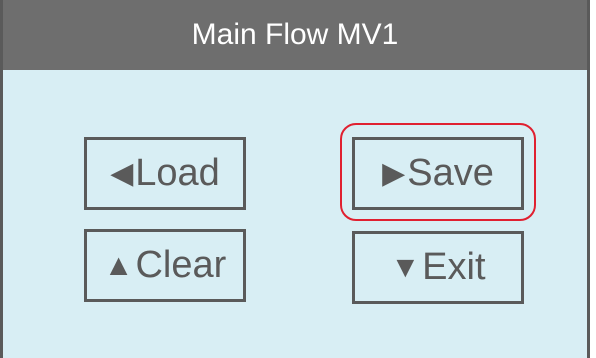  I want to click on save-button-label: Save, so click(450, 173).